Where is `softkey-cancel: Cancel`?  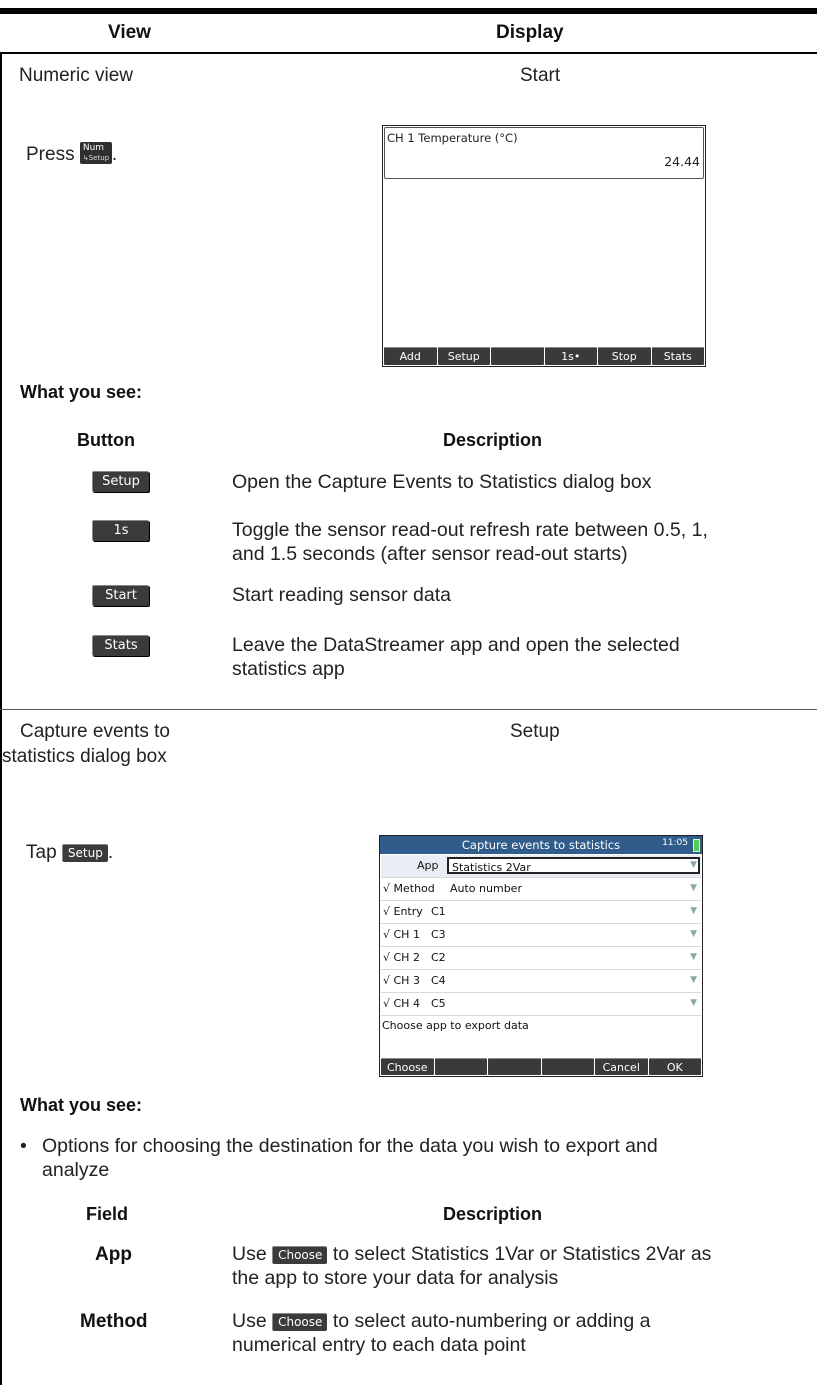
softkey-cancel: Cancel is located at coordinates (621, 1066).